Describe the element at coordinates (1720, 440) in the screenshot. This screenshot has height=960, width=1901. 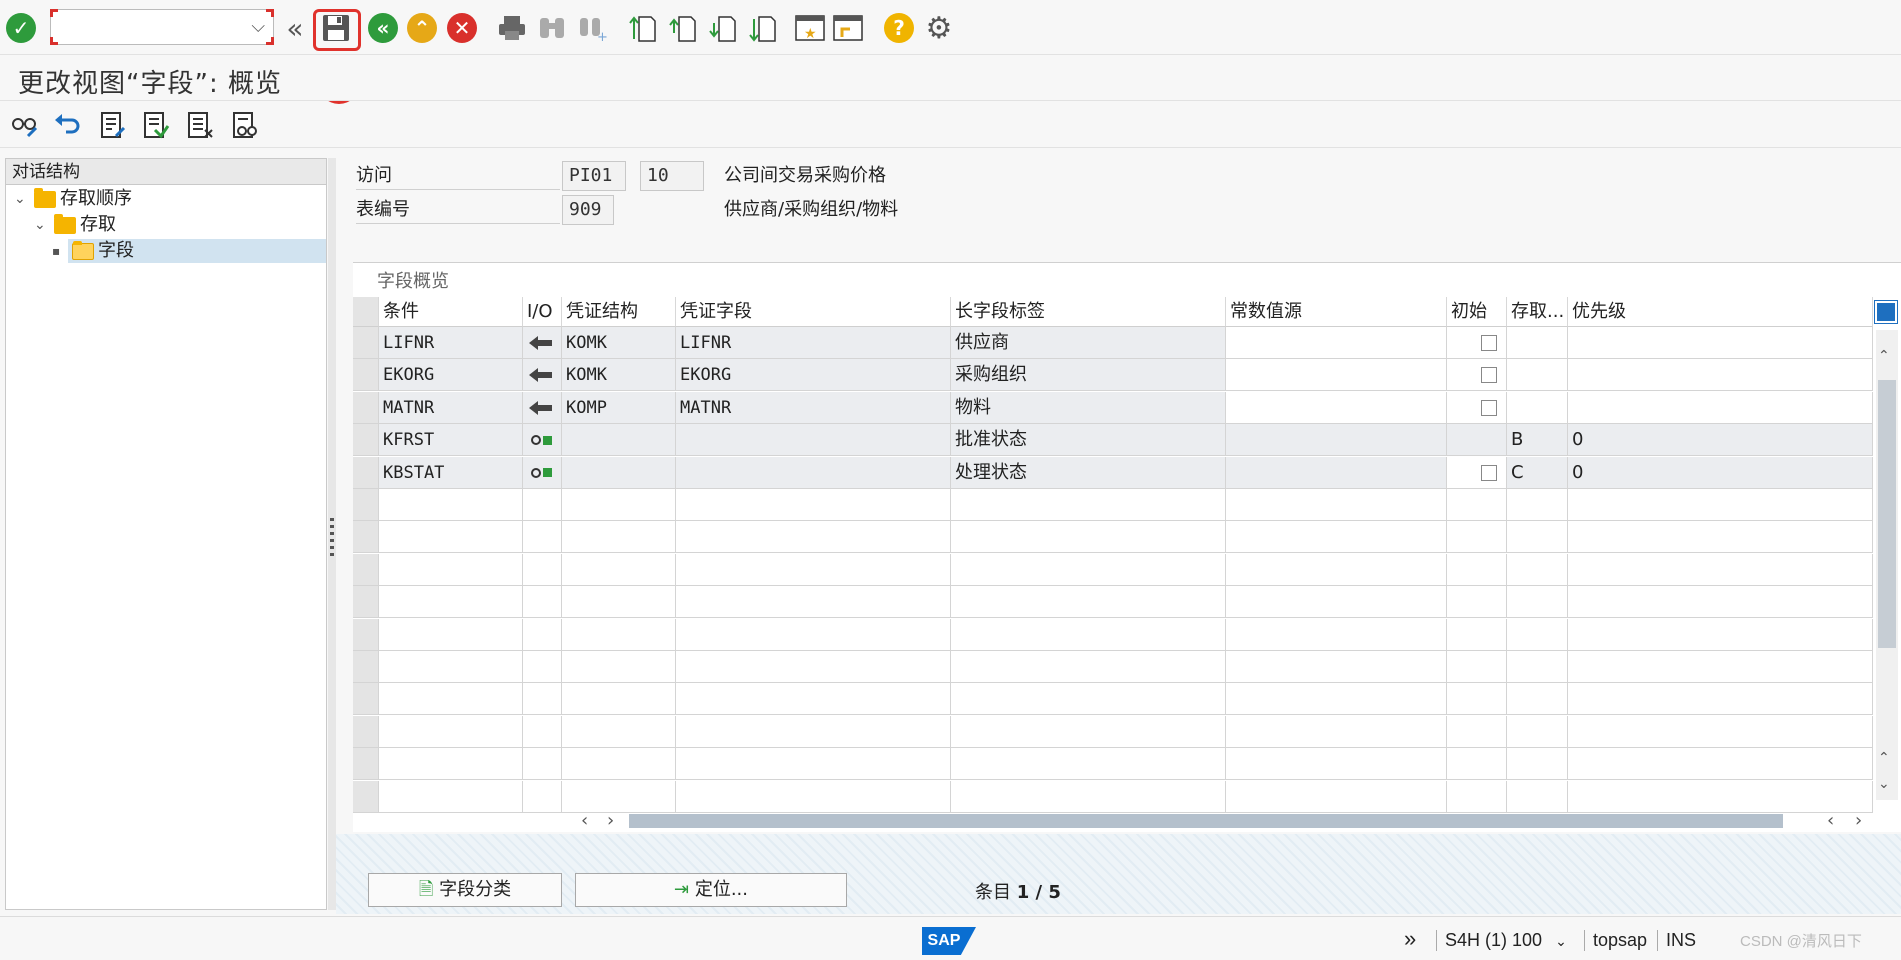
I see `col-priority-cell: 0` at that location.